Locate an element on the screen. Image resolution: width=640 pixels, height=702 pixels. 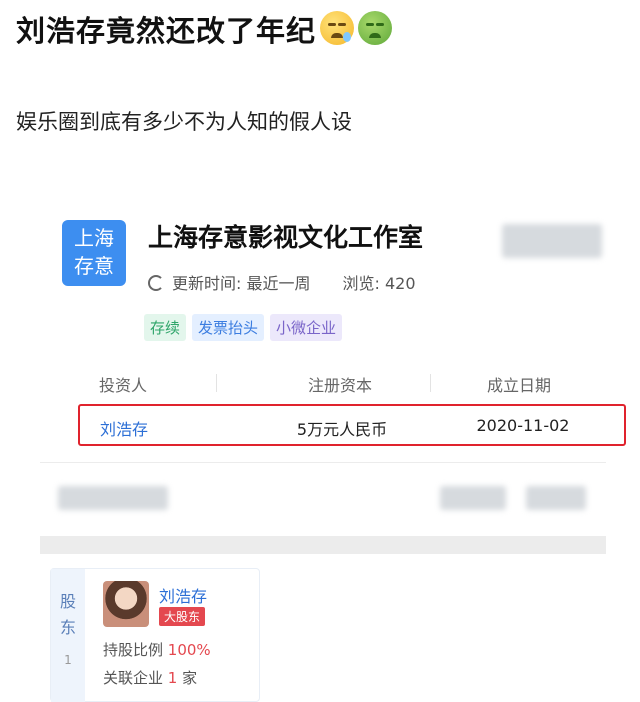
logo-line-1: 上海 is located at coordinates (94, 238).